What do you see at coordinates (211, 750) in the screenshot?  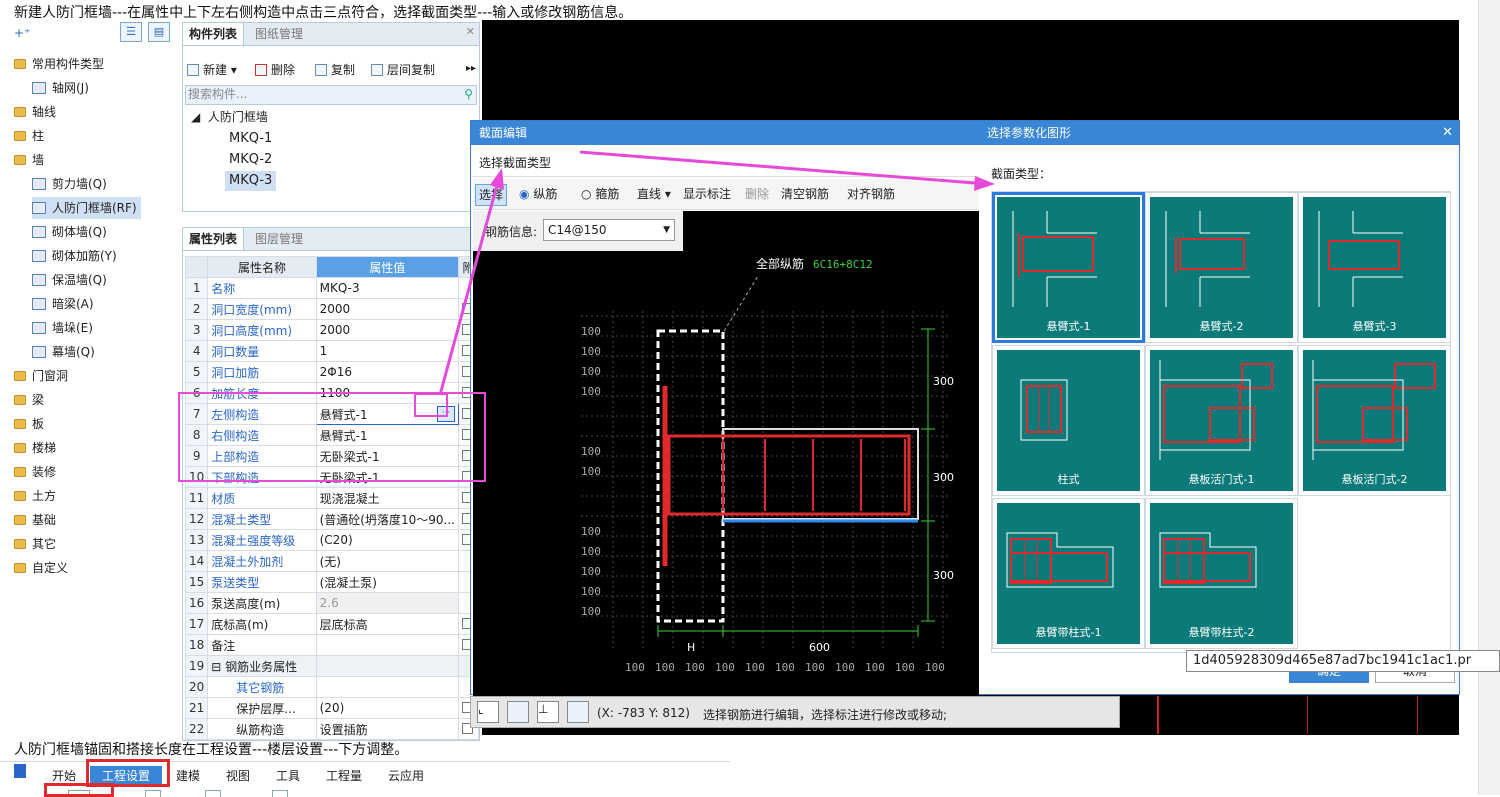 I see `bottom-caption: 人防门框墙锚固和搭接长度在工程设置---楼层设置---下方调整。` at bounding box center [211, 750].